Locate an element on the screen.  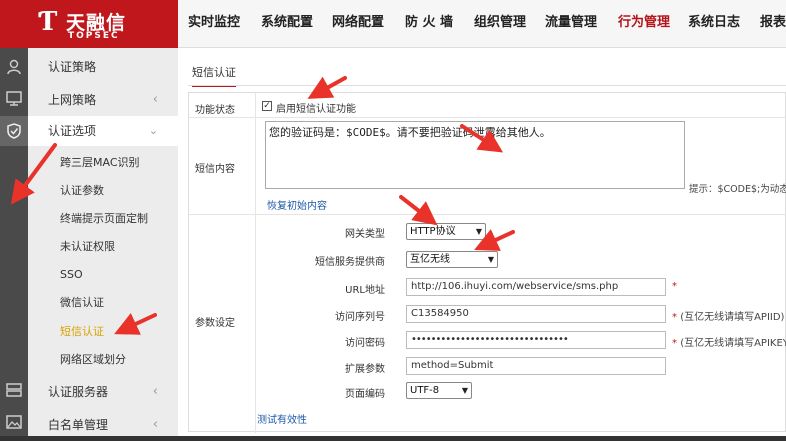
arrow-to-enable-checkbox is located at coordinates (327, 87).